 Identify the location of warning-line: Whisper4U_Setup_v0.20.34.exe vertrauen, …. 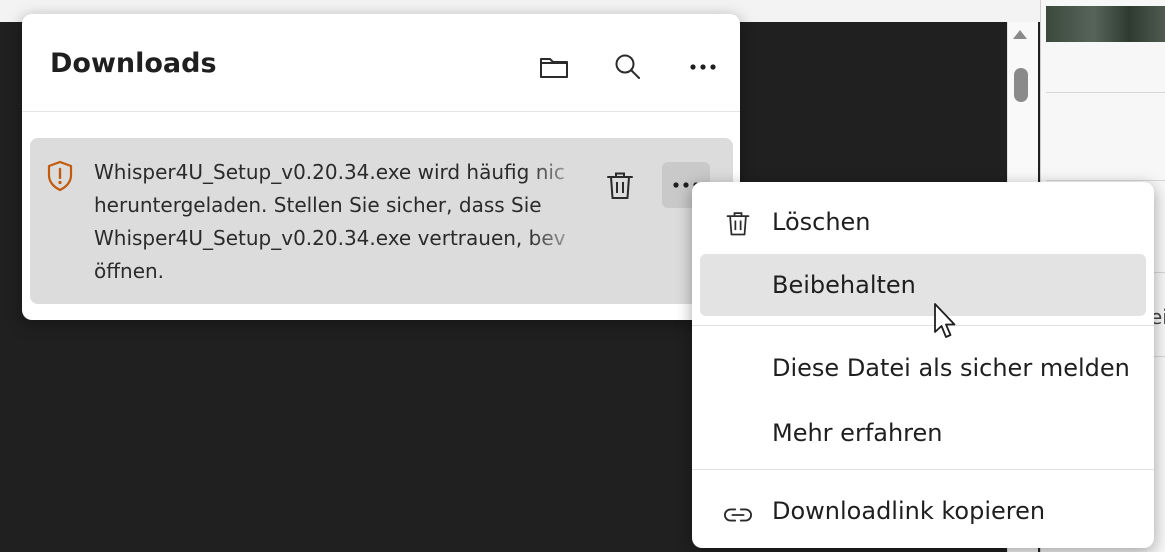
(330, 238).